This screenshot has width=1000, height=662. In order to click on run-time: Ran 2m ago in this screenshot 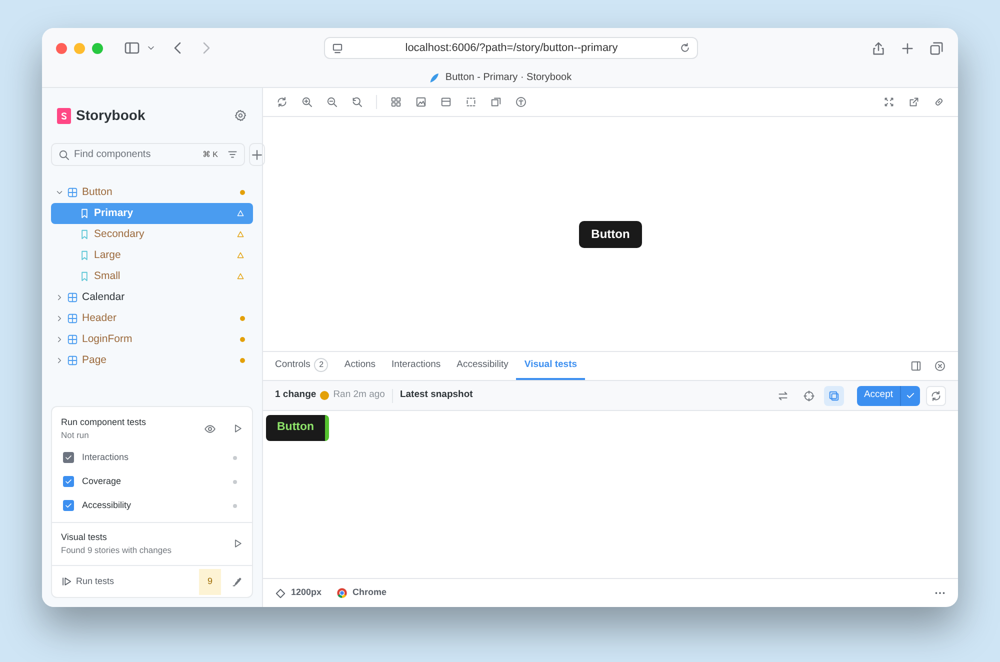, I will do `click(359, 395)`.